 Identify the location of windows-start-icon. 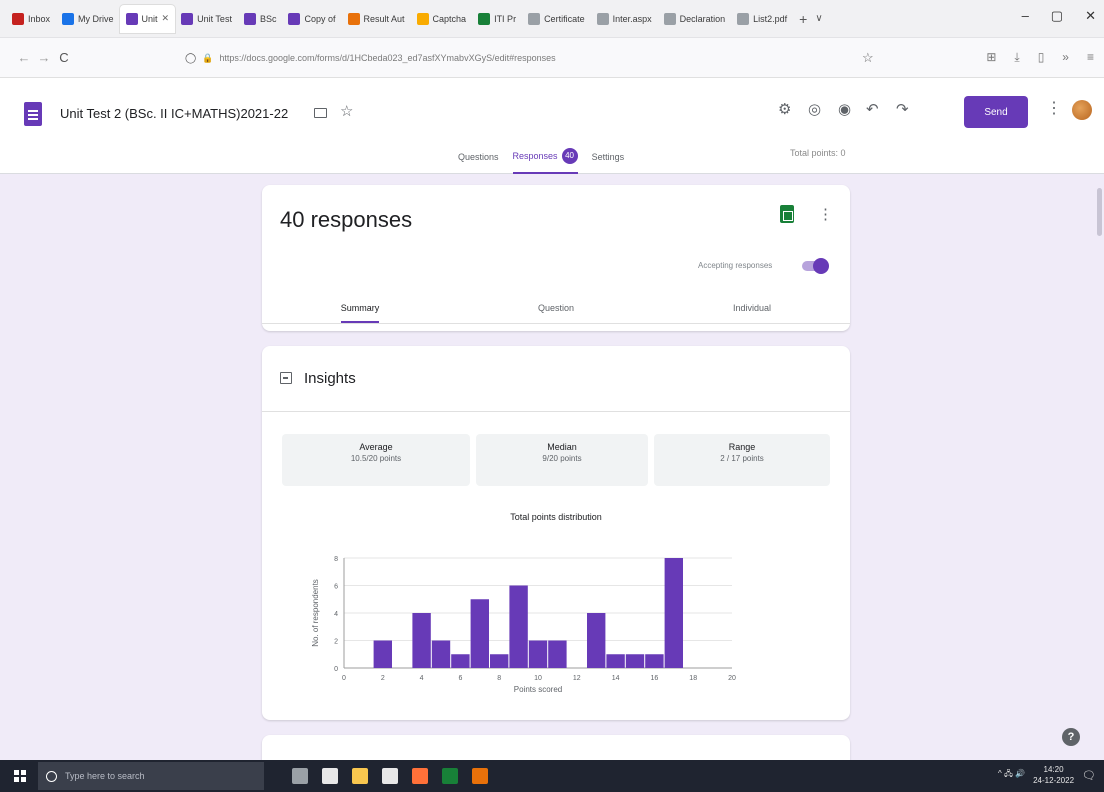
(20, 776).